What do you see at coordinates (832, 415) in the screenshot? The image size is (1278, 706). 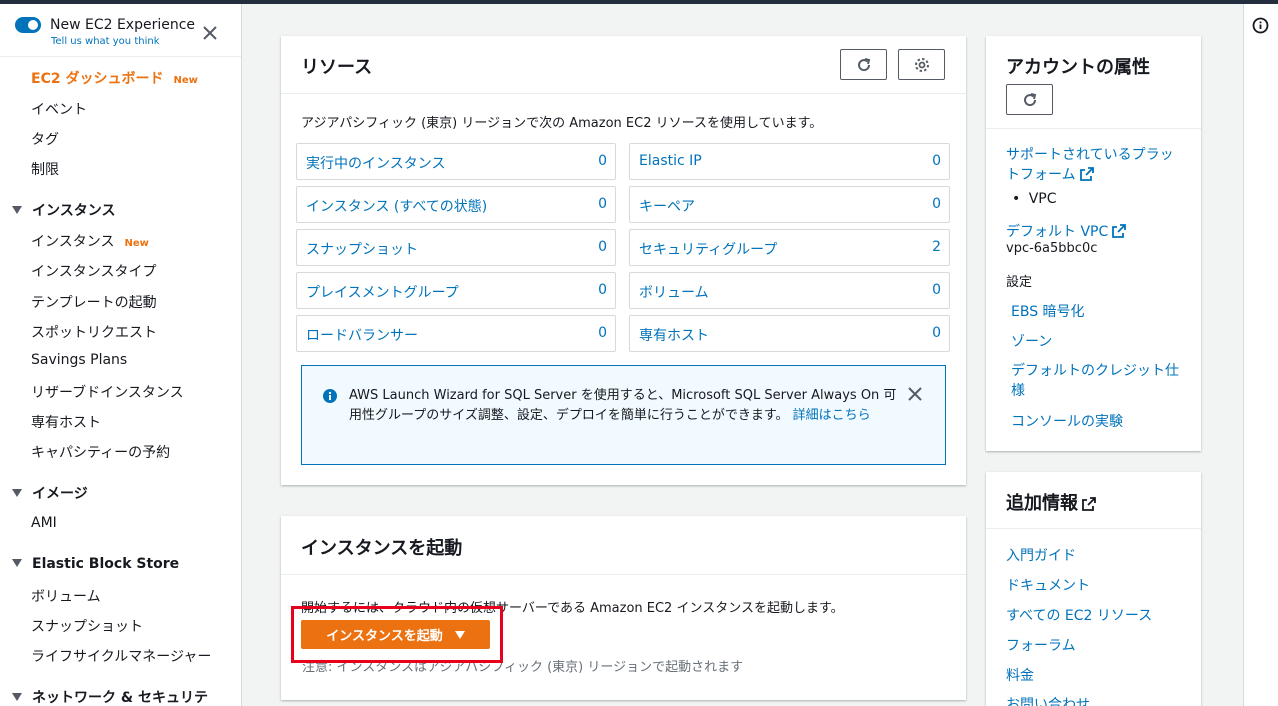 I see `learn-more-link: 詳細はこちら` at bounding box center [832, 415].